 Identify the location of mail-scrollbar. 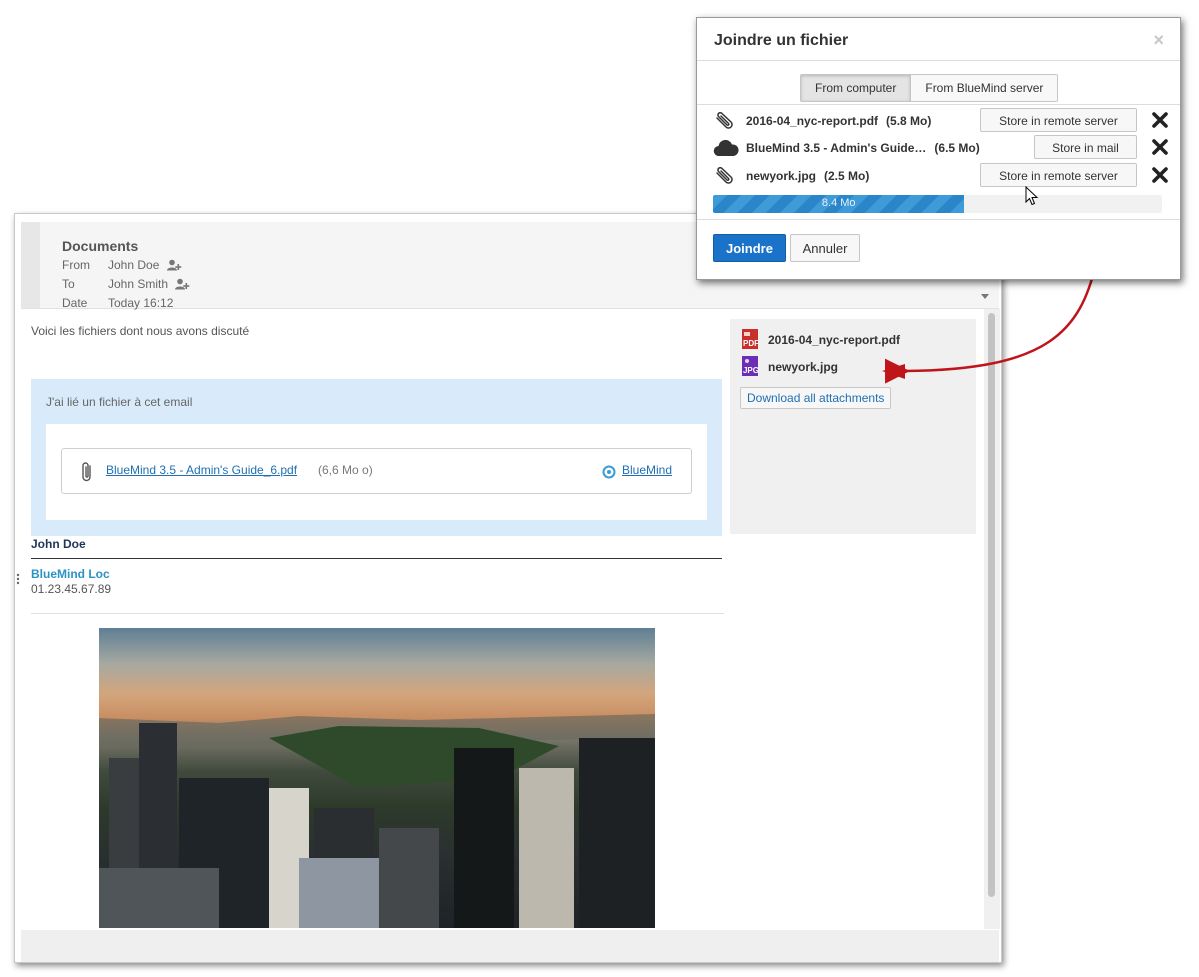
(992, 619).